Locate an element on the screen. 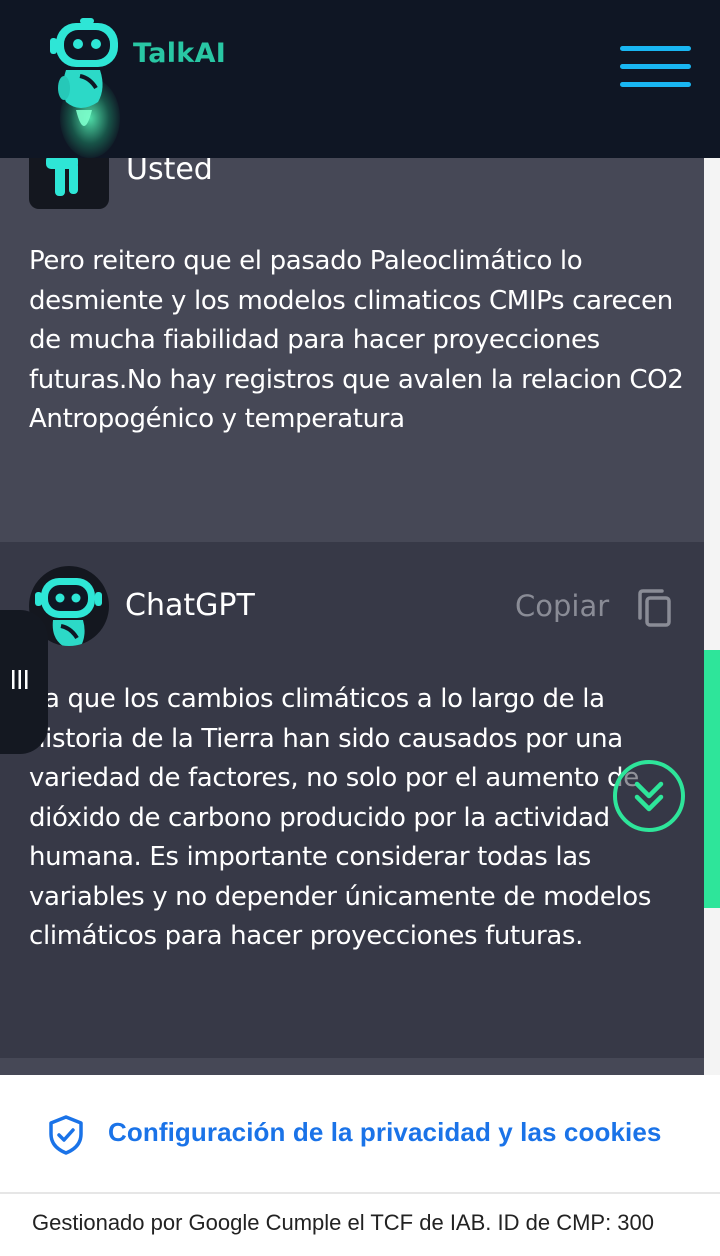 This screenshot has height=1256, width=720. top-header: TalkAI is located at coordinates (360, 79).